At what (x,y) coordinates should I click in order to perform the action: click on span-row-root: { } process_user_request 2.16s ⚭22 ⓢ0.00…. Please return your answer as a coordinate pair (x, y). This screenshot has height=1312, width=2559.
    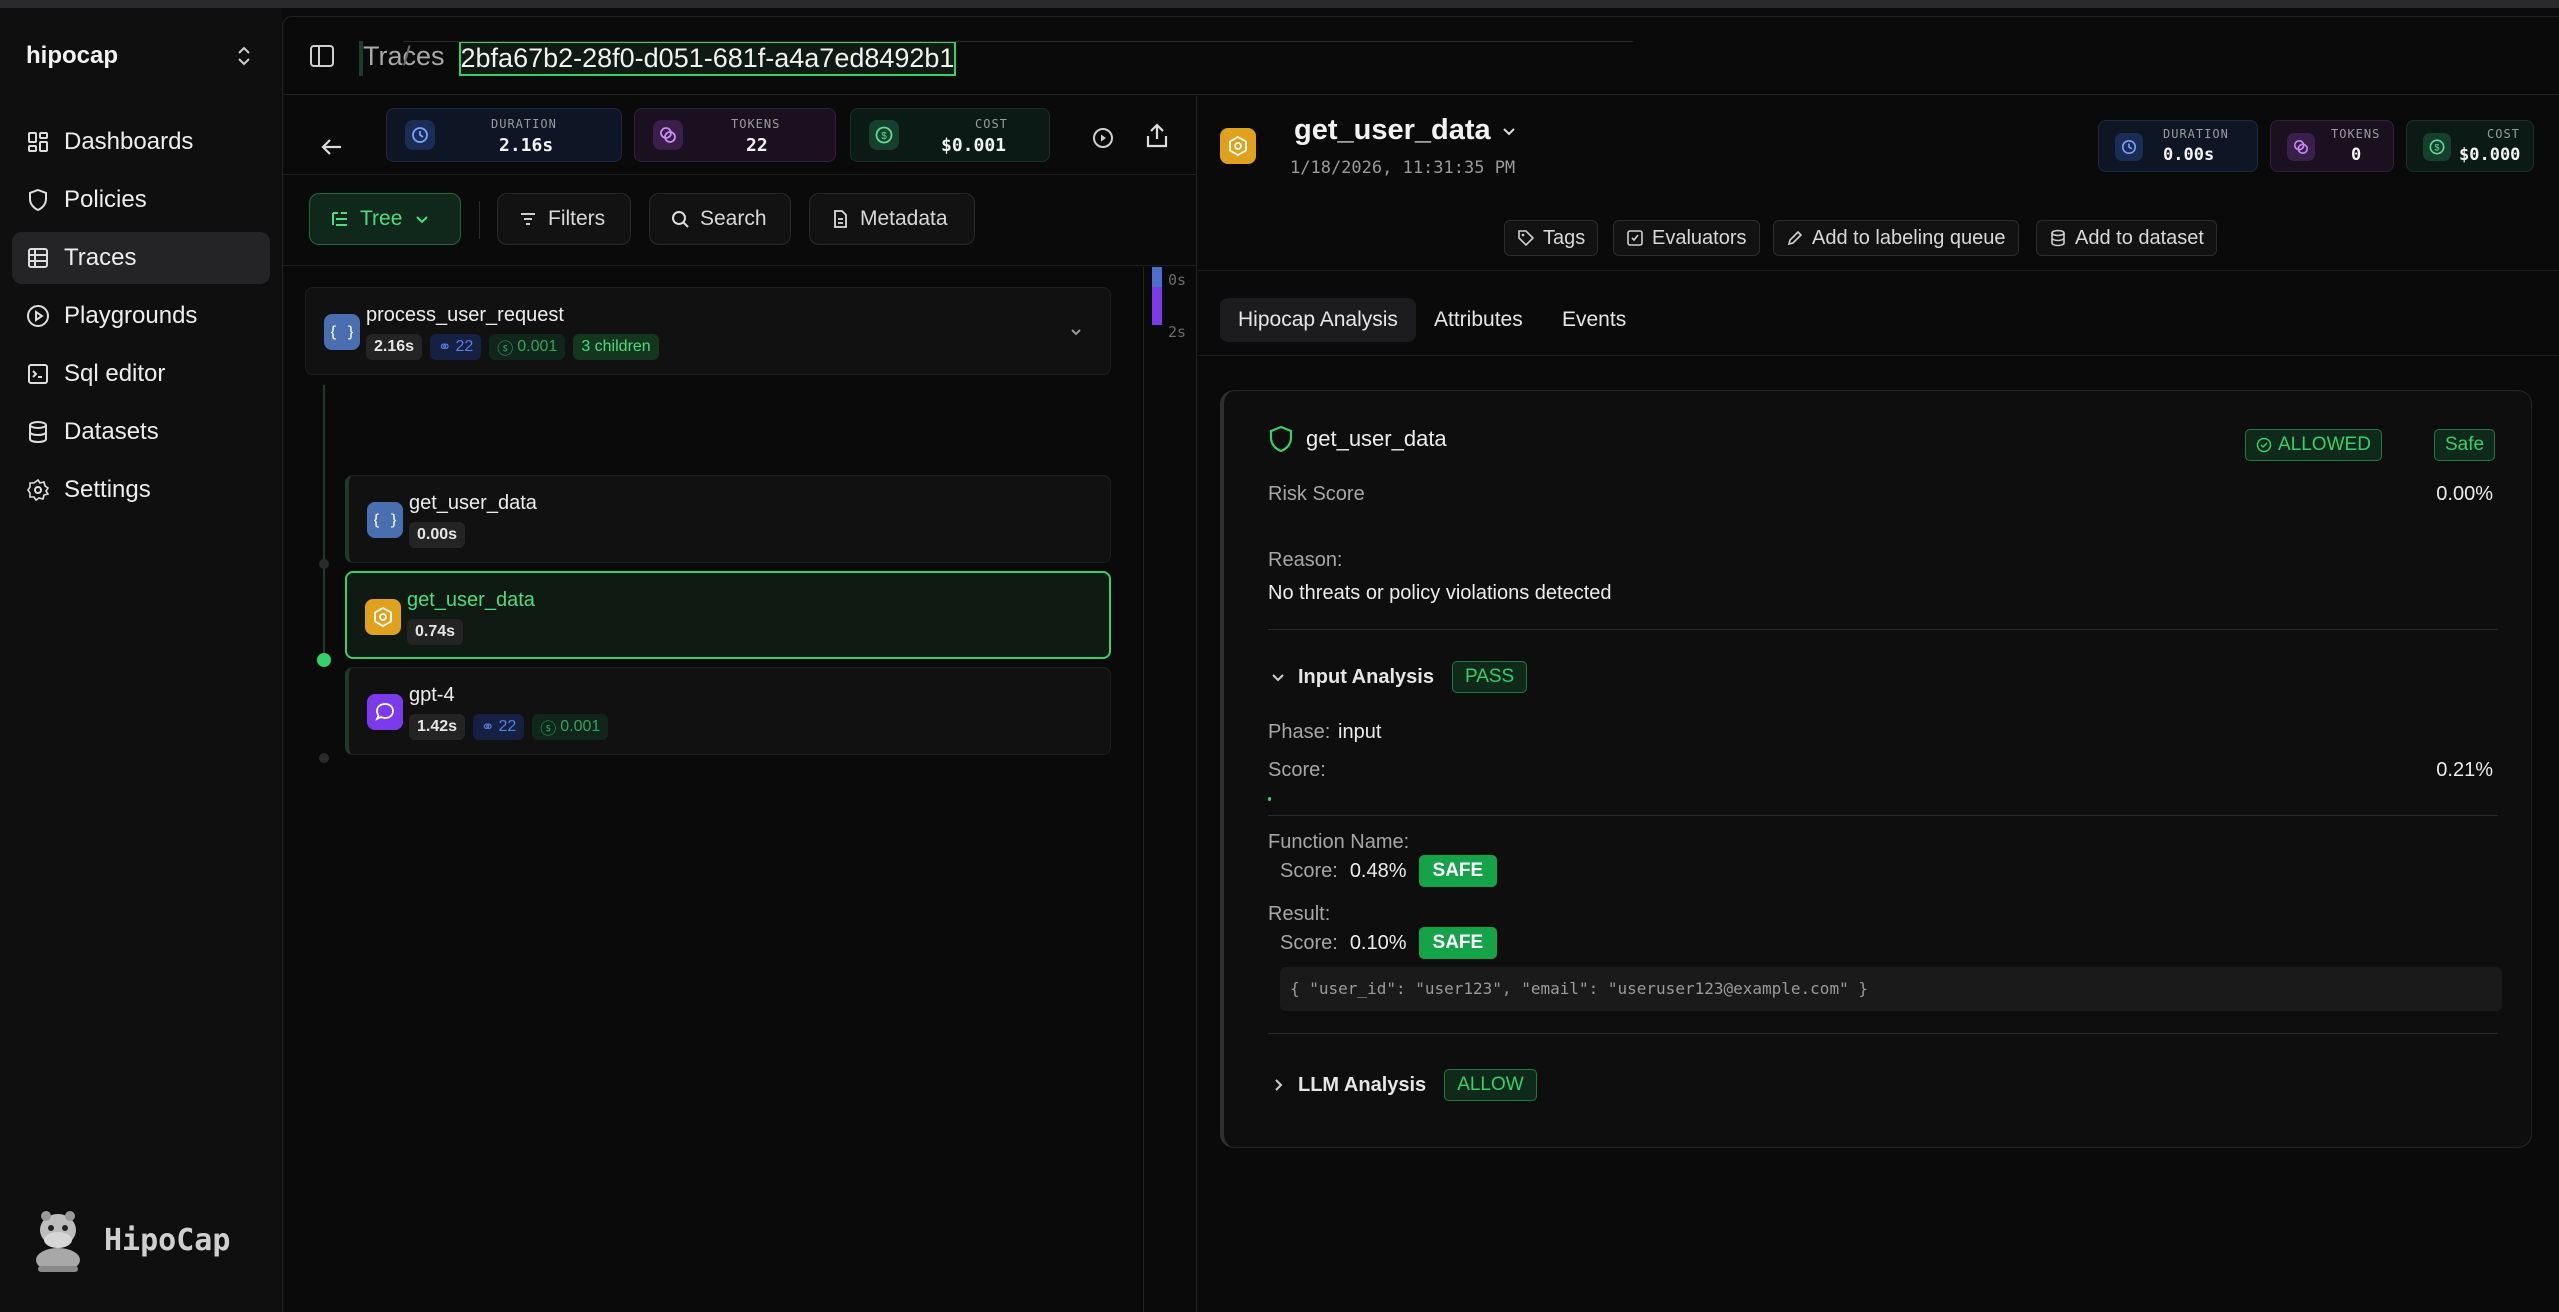
    Looking at the image, I should click on (708, 331).